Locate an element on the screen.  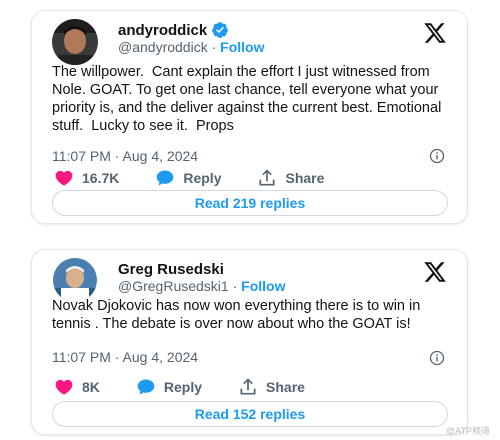
verified-badge-icon is located at coordinates (220, 30).